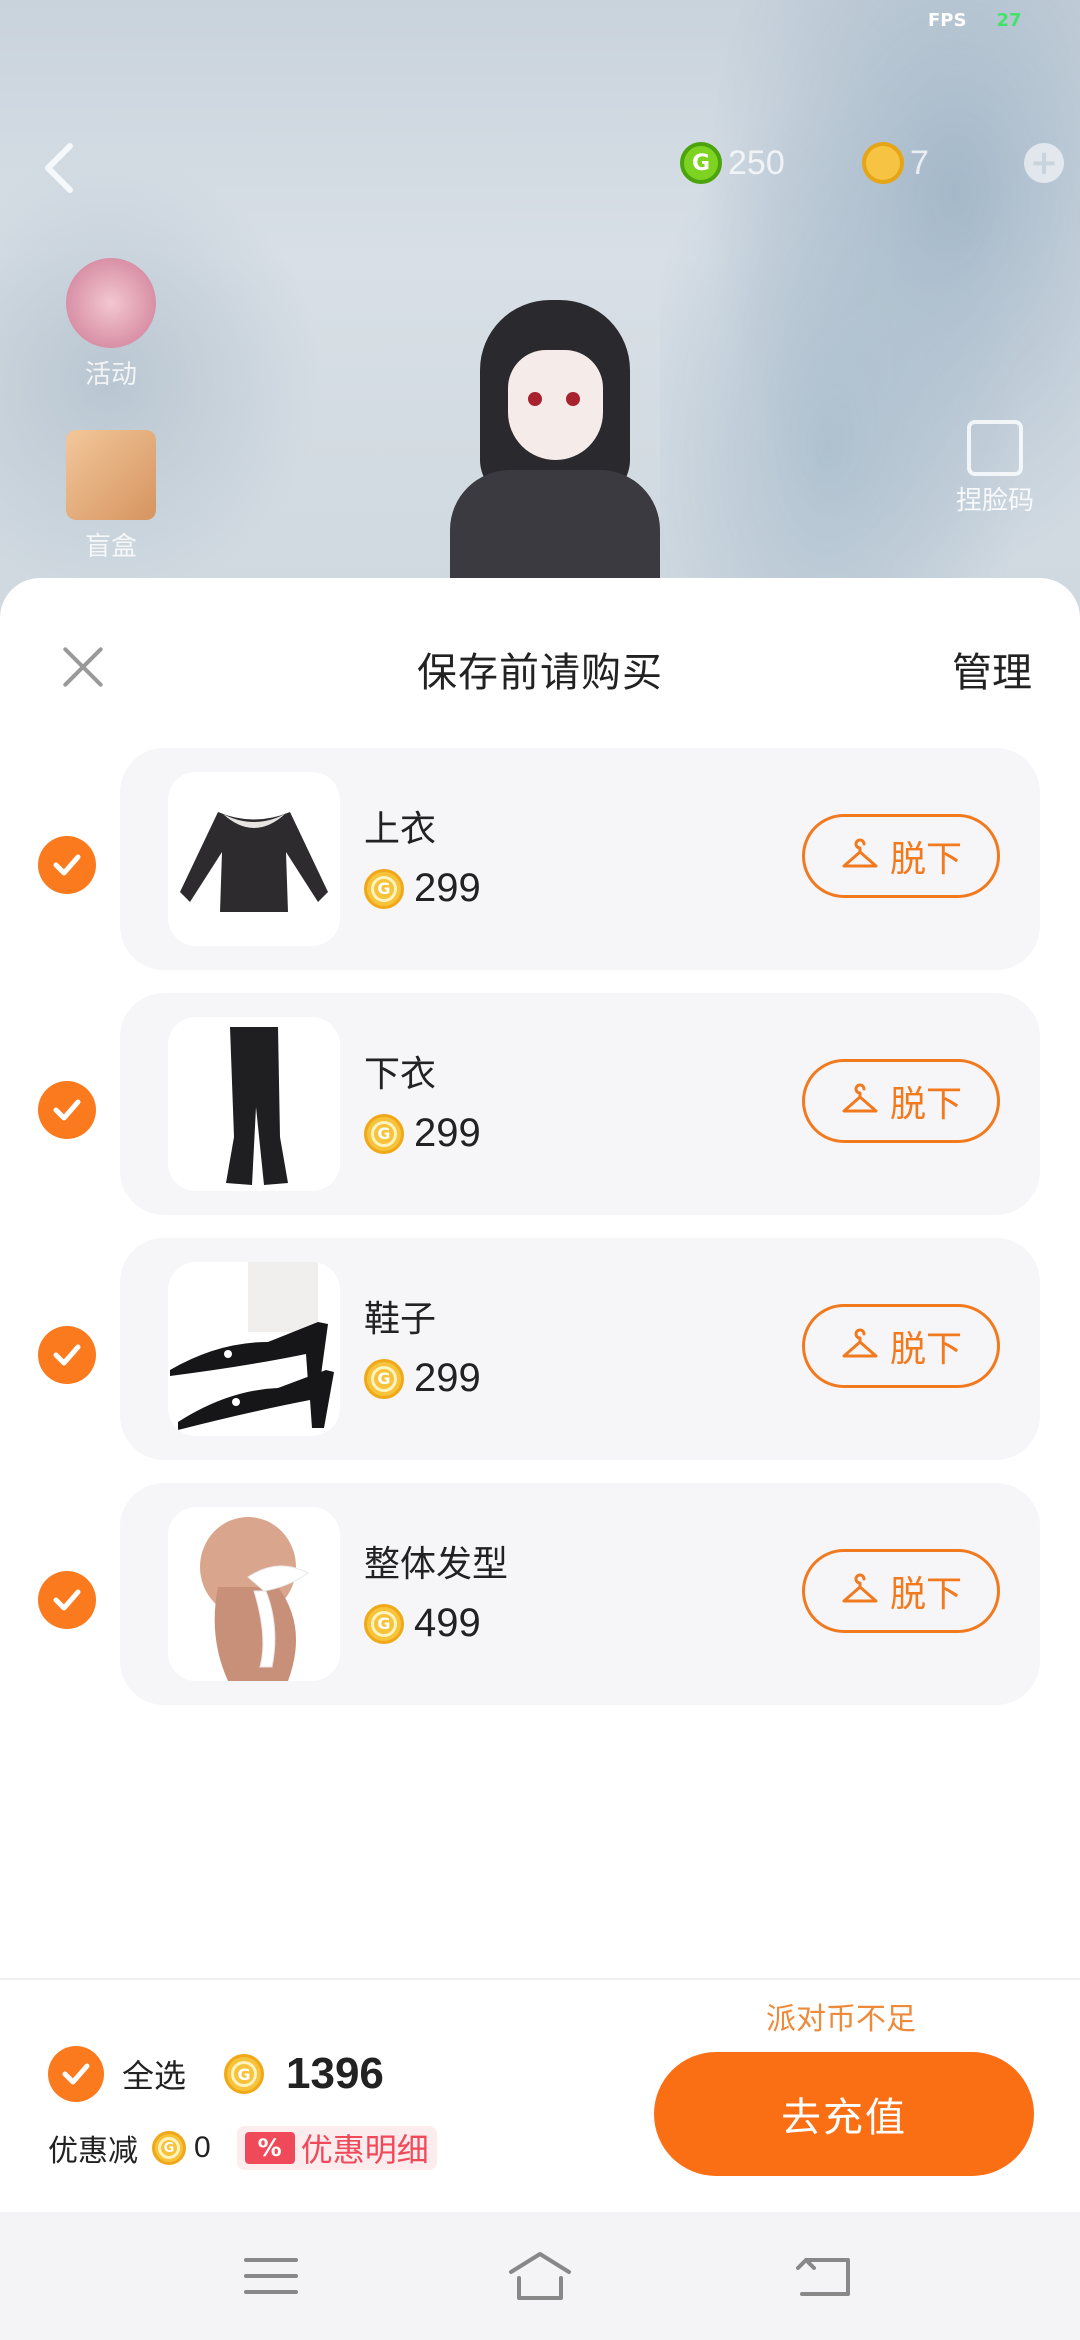 The width and height of the screenshot is (1080, 2340). What do you see at coordinates (447, 1623) in the screenshot?
I see `price-value: 499` at bounding box center [447, 1623].